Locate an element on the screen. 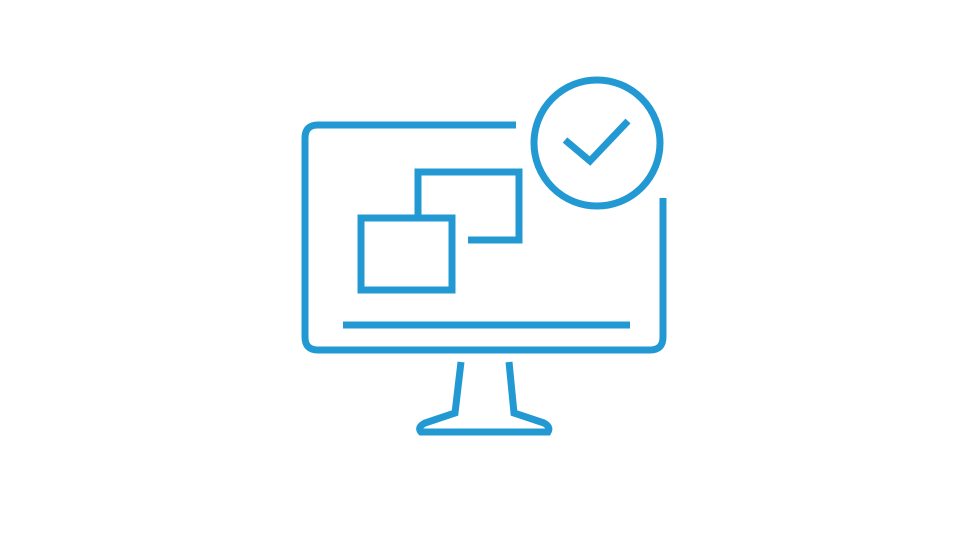 The height and width of the screenshot is (545, 965). checkmark-icon is located at coordinates (596, 142).